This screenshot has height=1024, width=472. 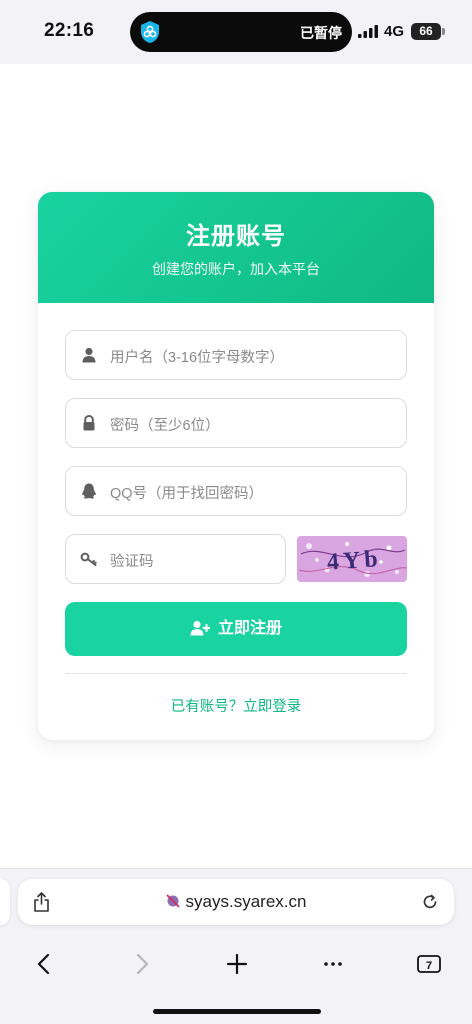 I want to click on card-header: 注册账号 创建您的账户，加入本平台, so click(x=236, y=247).